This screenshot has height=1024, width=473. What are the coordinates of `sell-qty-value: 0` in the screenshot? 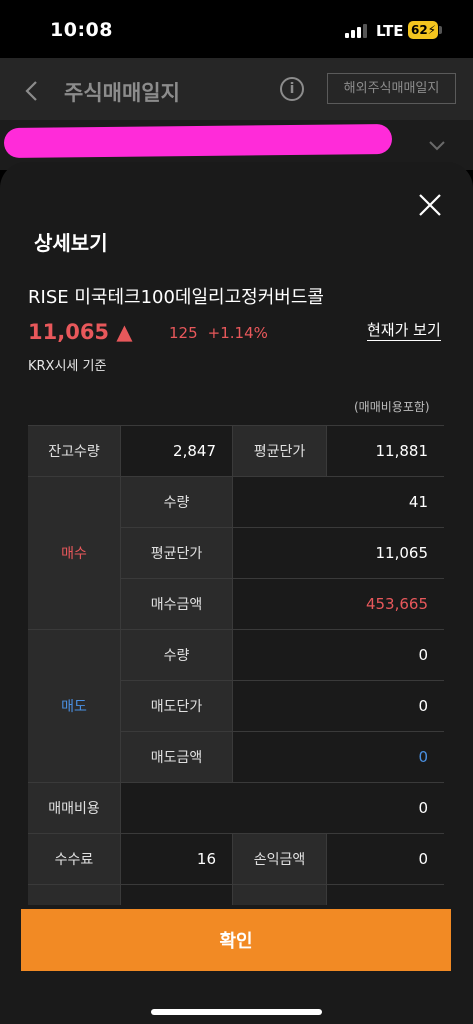 It's located at (338, 655).